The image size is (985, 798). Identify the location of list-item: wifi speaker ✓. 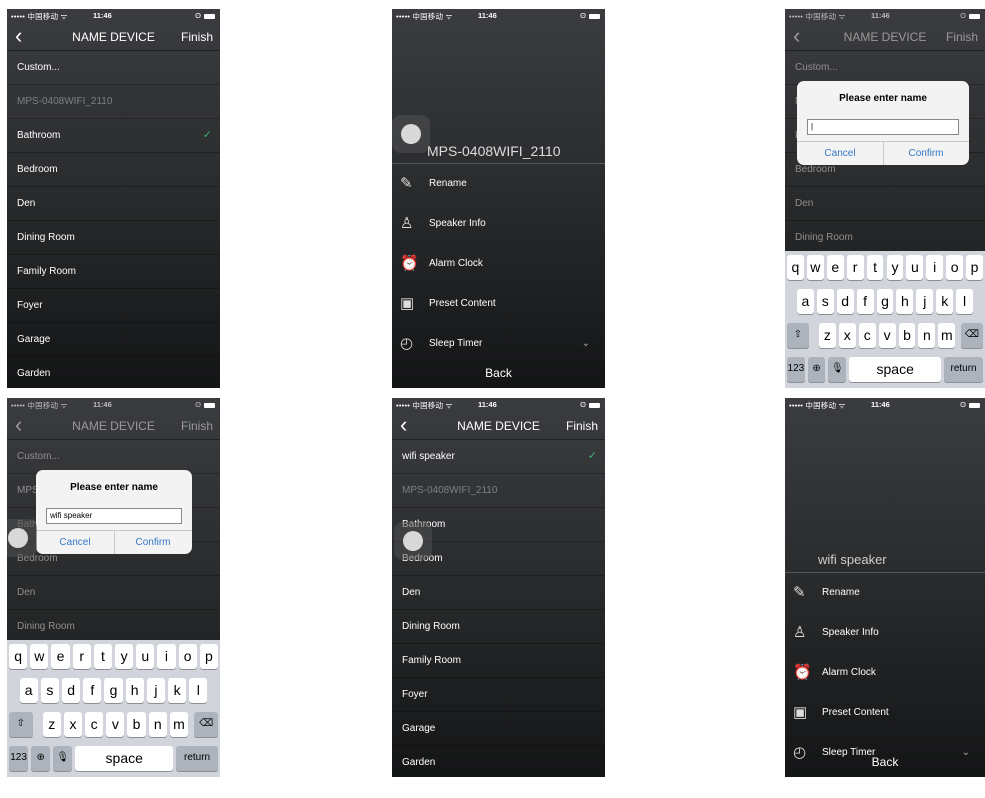
(498, 457).